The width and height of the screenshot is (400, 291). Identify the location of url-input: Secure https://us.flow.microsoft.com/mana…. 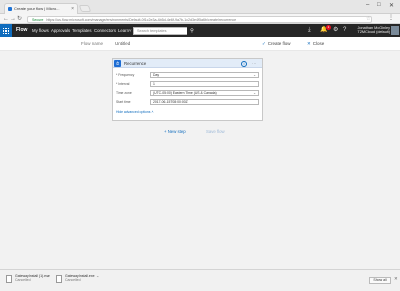
(199, 19).